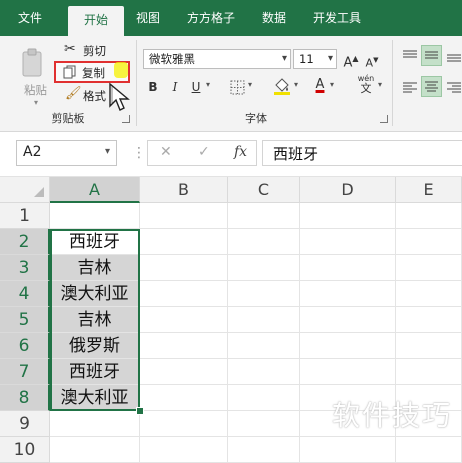 The width and height of the screenshot is (462, 463). What do you see at coordinates (184, 424) in the screenshot?
I see `cell-b9` at bounding box center [184, 424].